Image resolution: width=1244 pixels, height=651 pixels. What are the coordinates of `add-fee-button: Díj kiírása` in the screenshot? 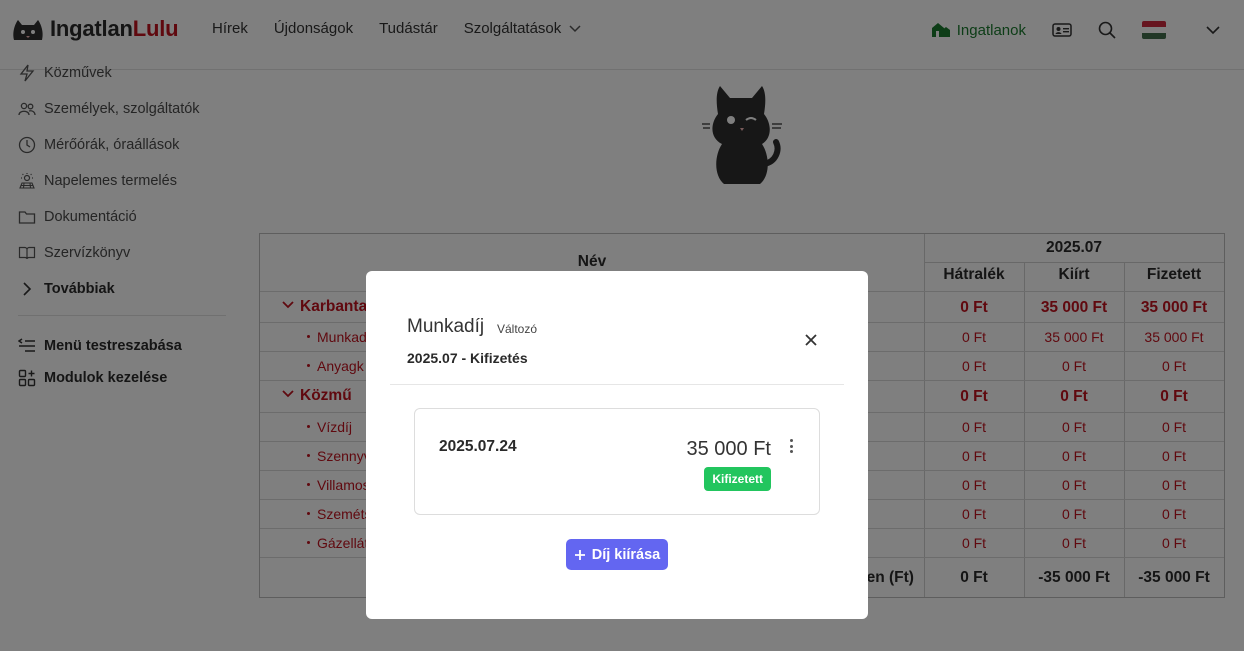 It's located at (617, 554).